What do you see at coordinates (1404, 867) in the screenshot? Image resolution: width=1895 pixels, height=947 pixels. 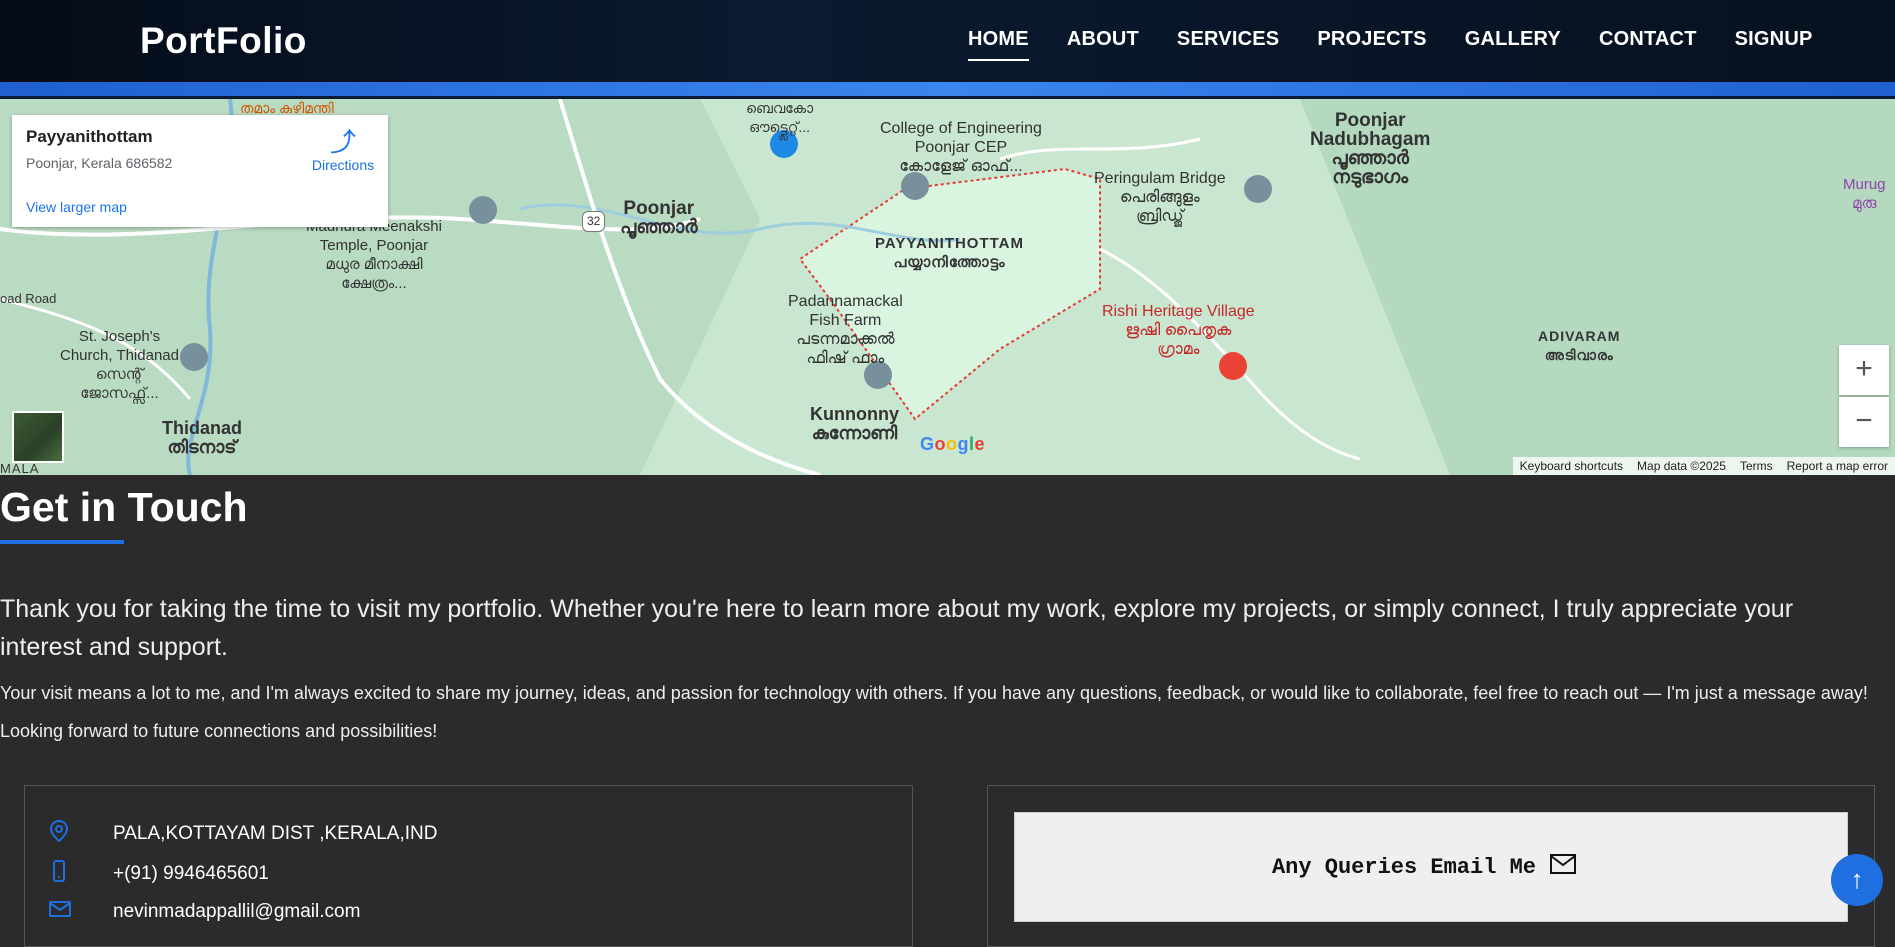 I see `email-me-label: Any Queries Email Me` at bounding box center [1404, 867].